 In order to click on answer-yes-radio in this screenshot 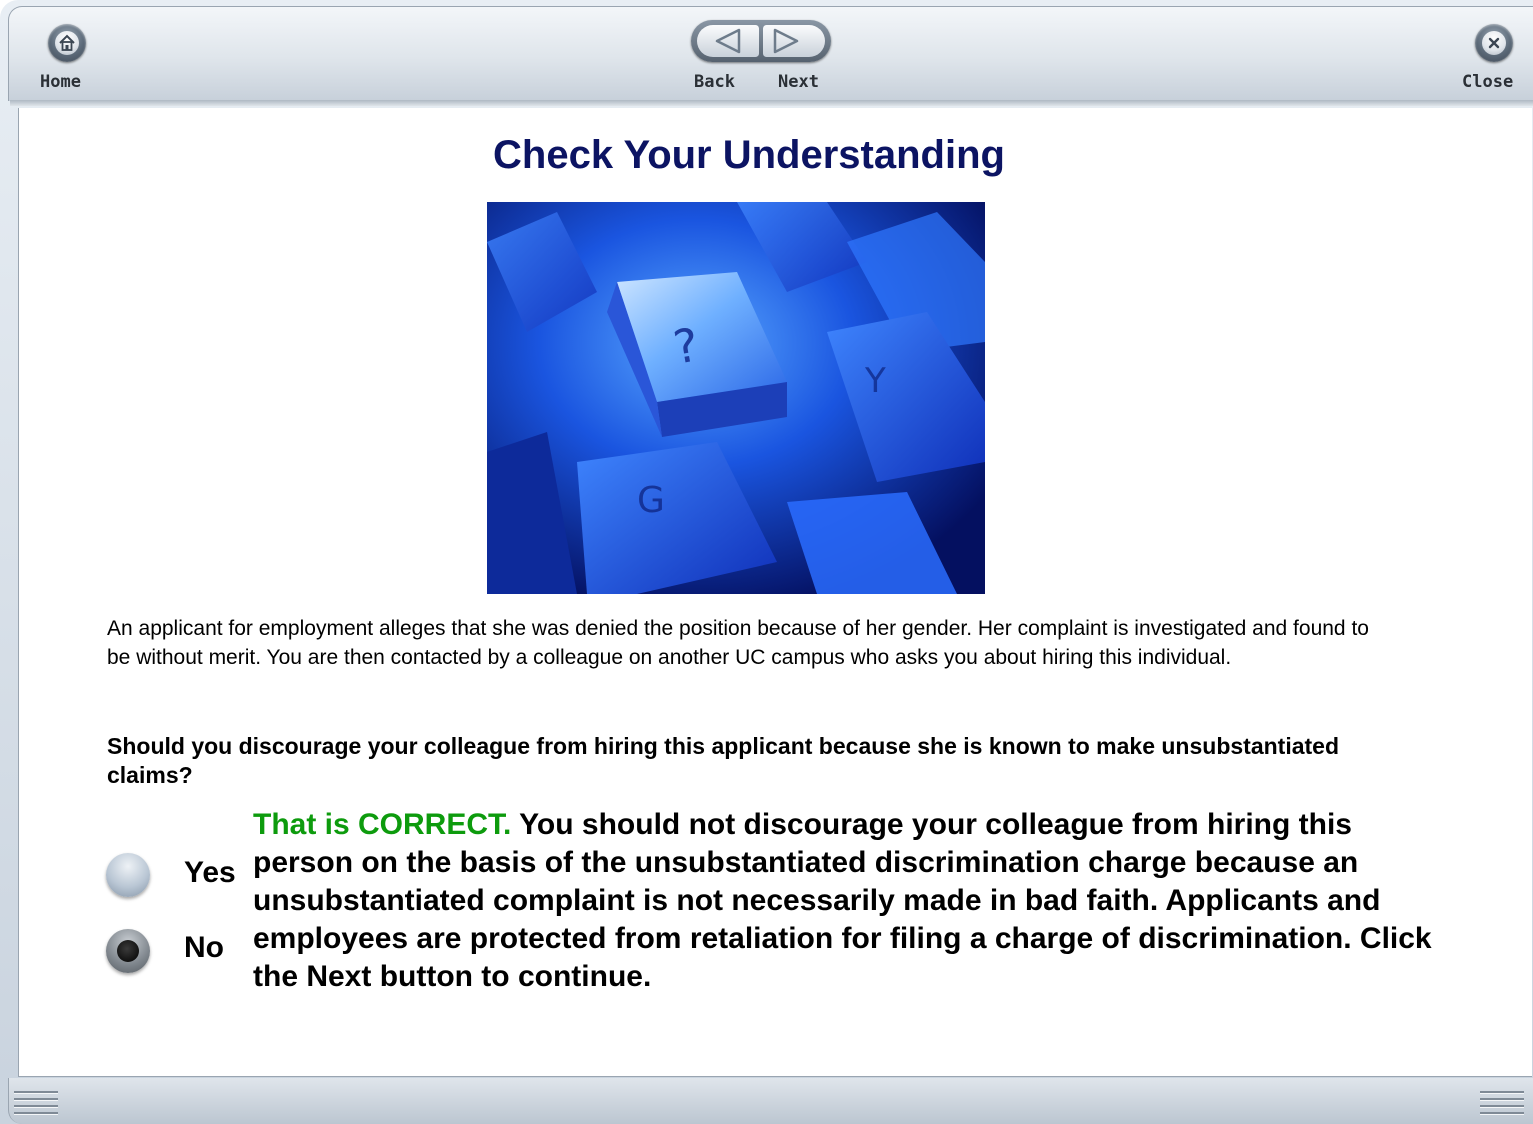, I will do `click(128, 875)`.